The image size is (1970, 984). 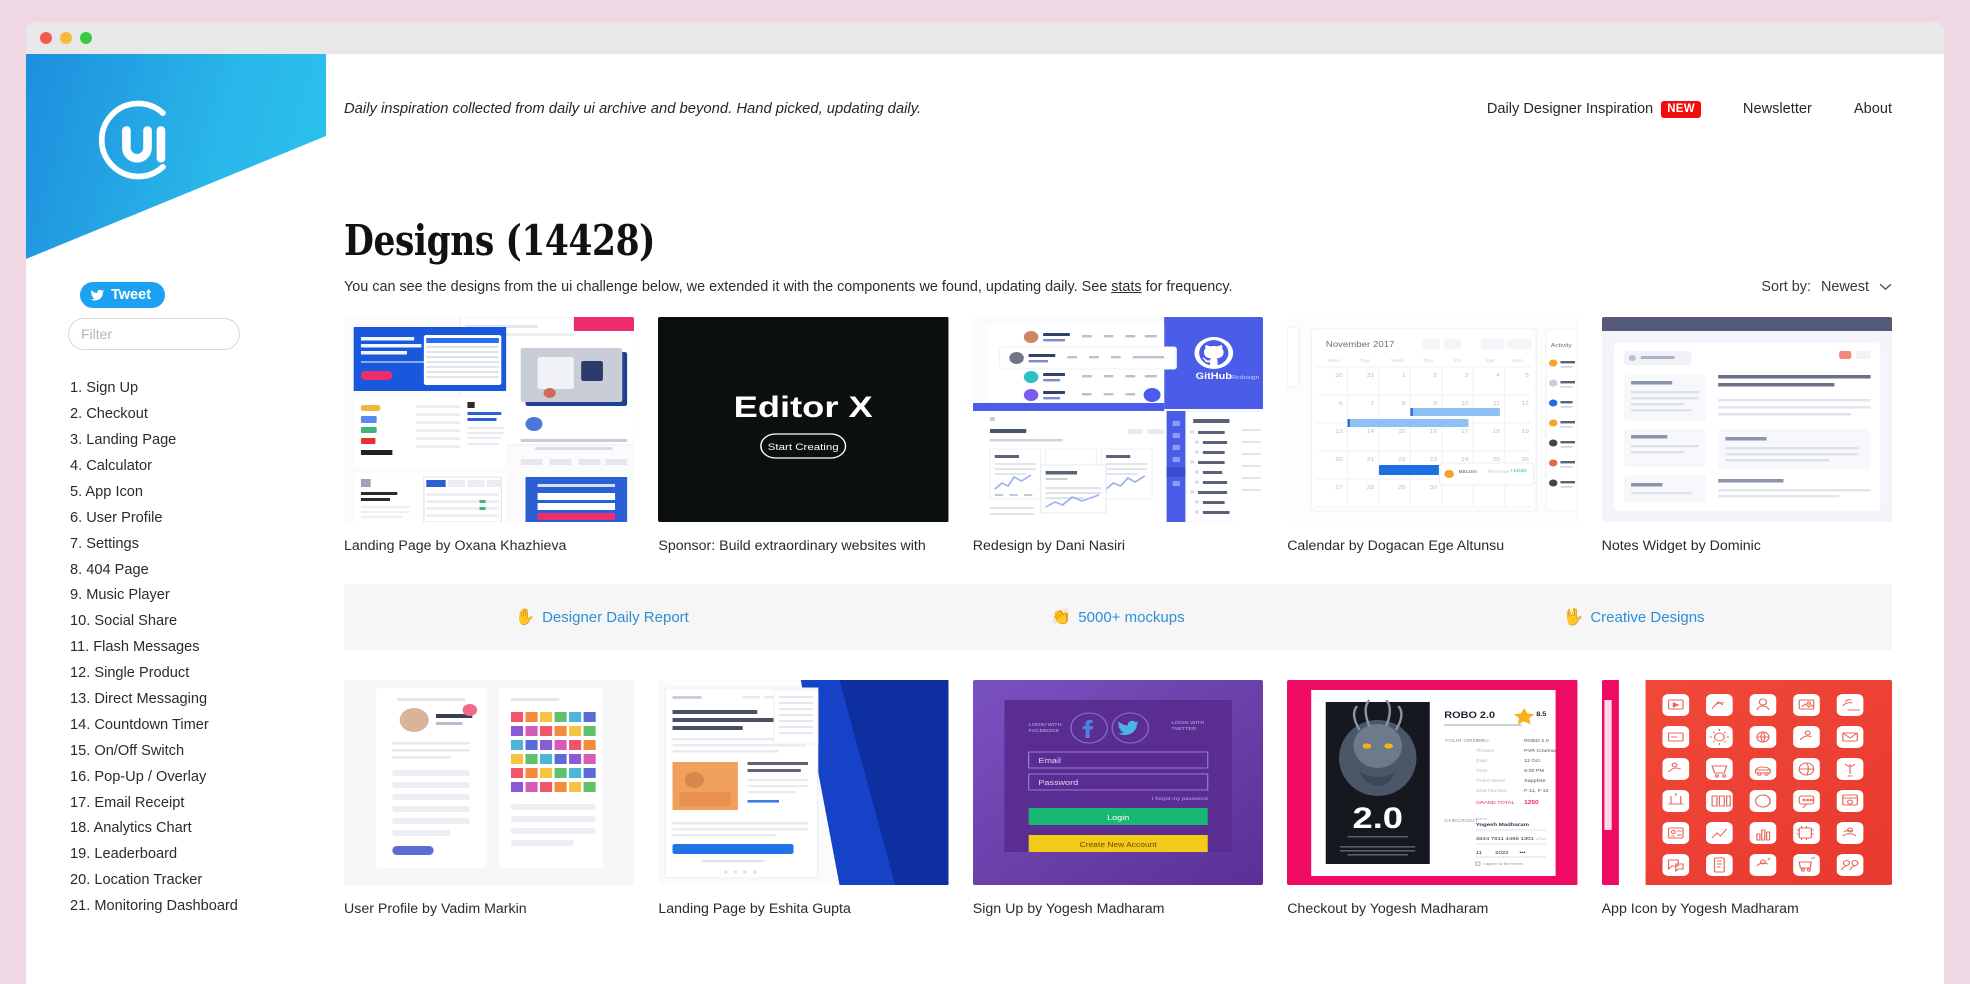 What do you see at coordinates (1339, 487) in the screenshot?
I see `svg-text: 27` at bounding box center [1339, 487].